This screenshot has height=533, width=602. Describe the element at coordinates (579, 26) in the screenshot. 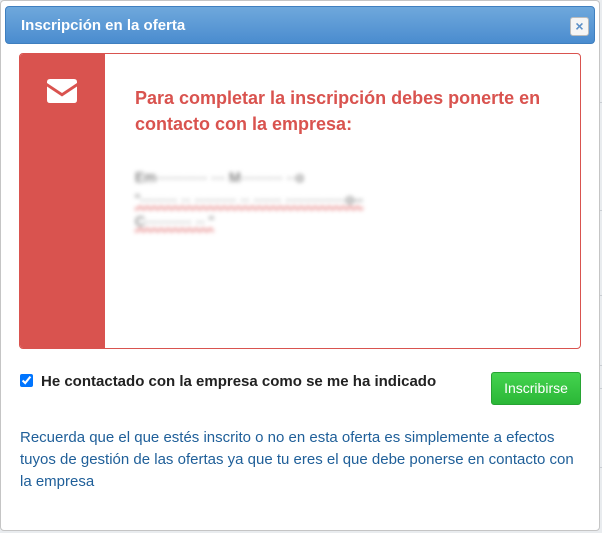

I see `close-icon: ×` at that location.